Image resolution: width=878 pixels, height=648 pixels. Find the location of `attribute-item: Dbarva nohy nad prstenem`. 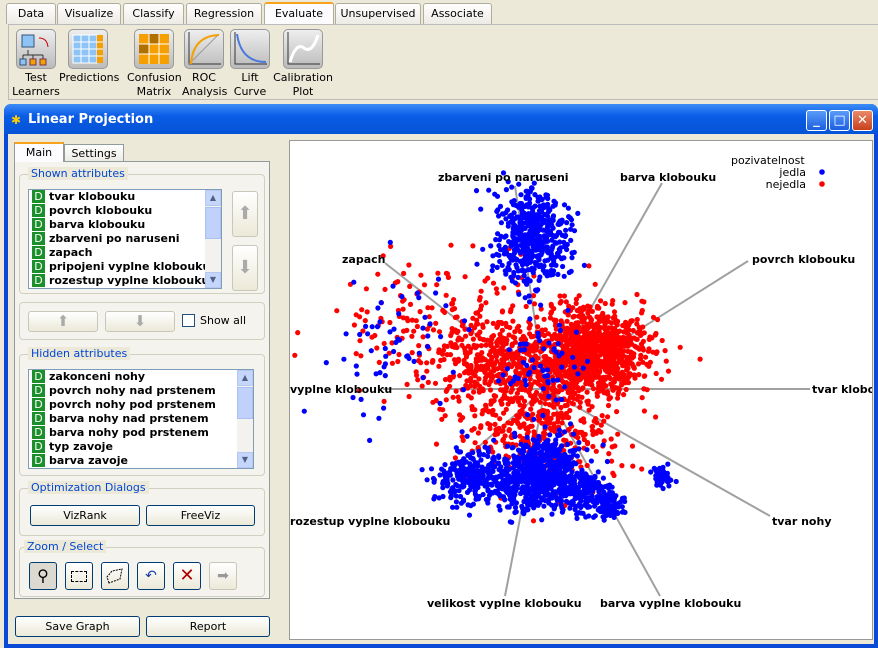

attribute-item: Dbarva nohy nad prstenem is located at coordinates (141, 419).